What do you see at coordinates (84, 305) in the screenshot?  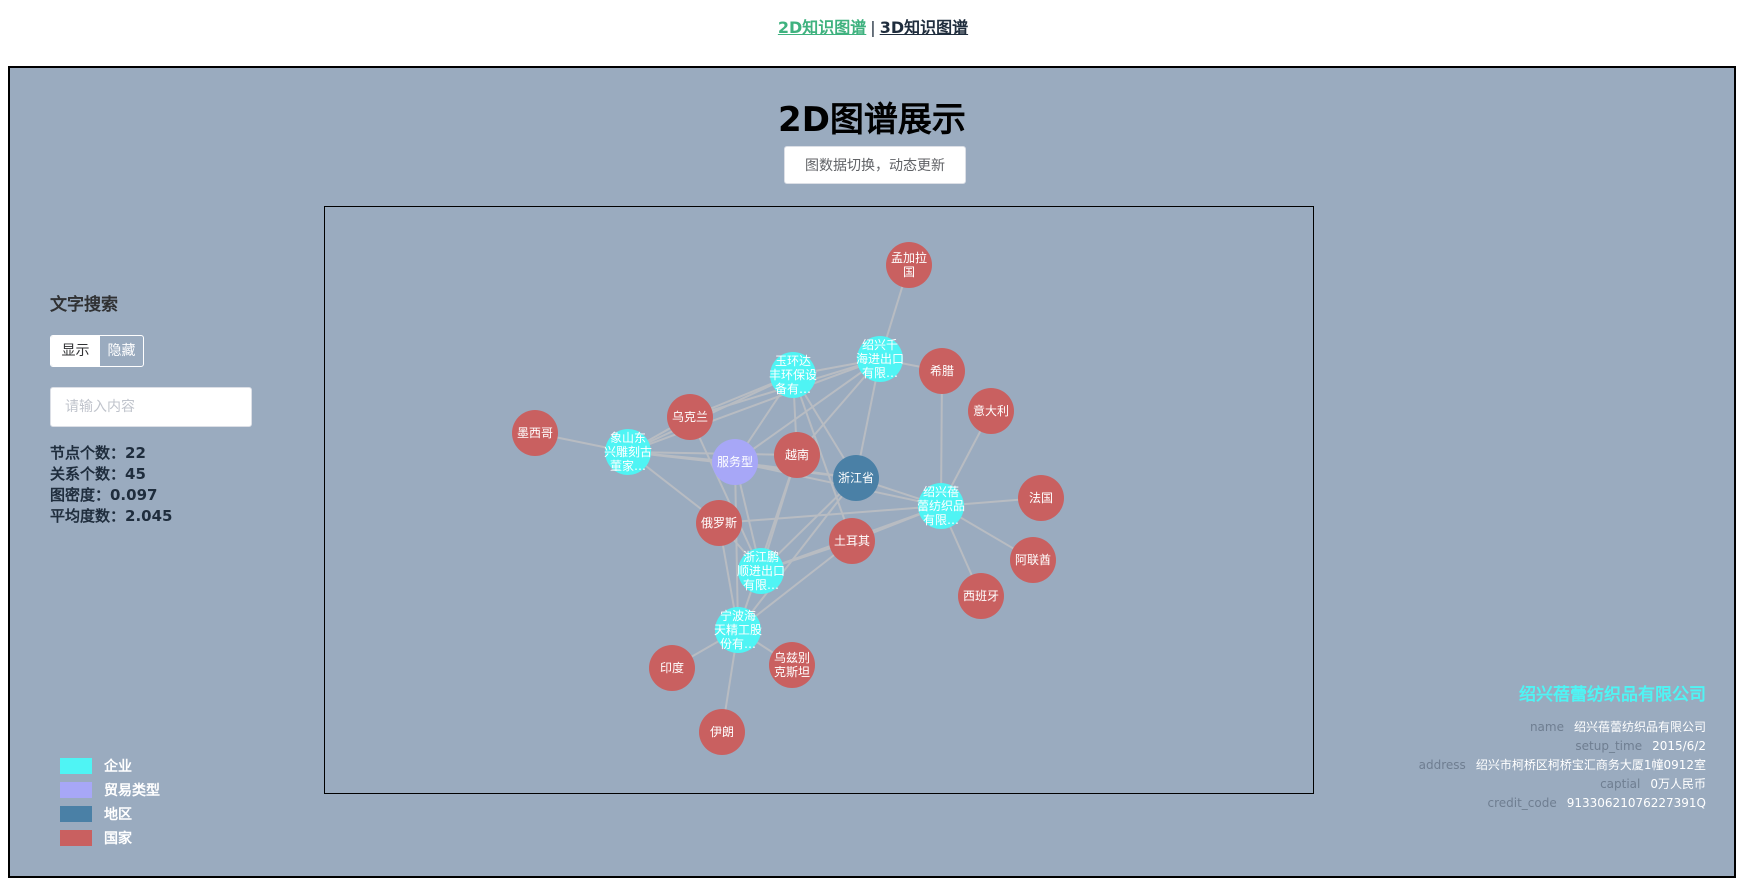 I see `search-title: 文字搜索` at bounding box center [84, 305].